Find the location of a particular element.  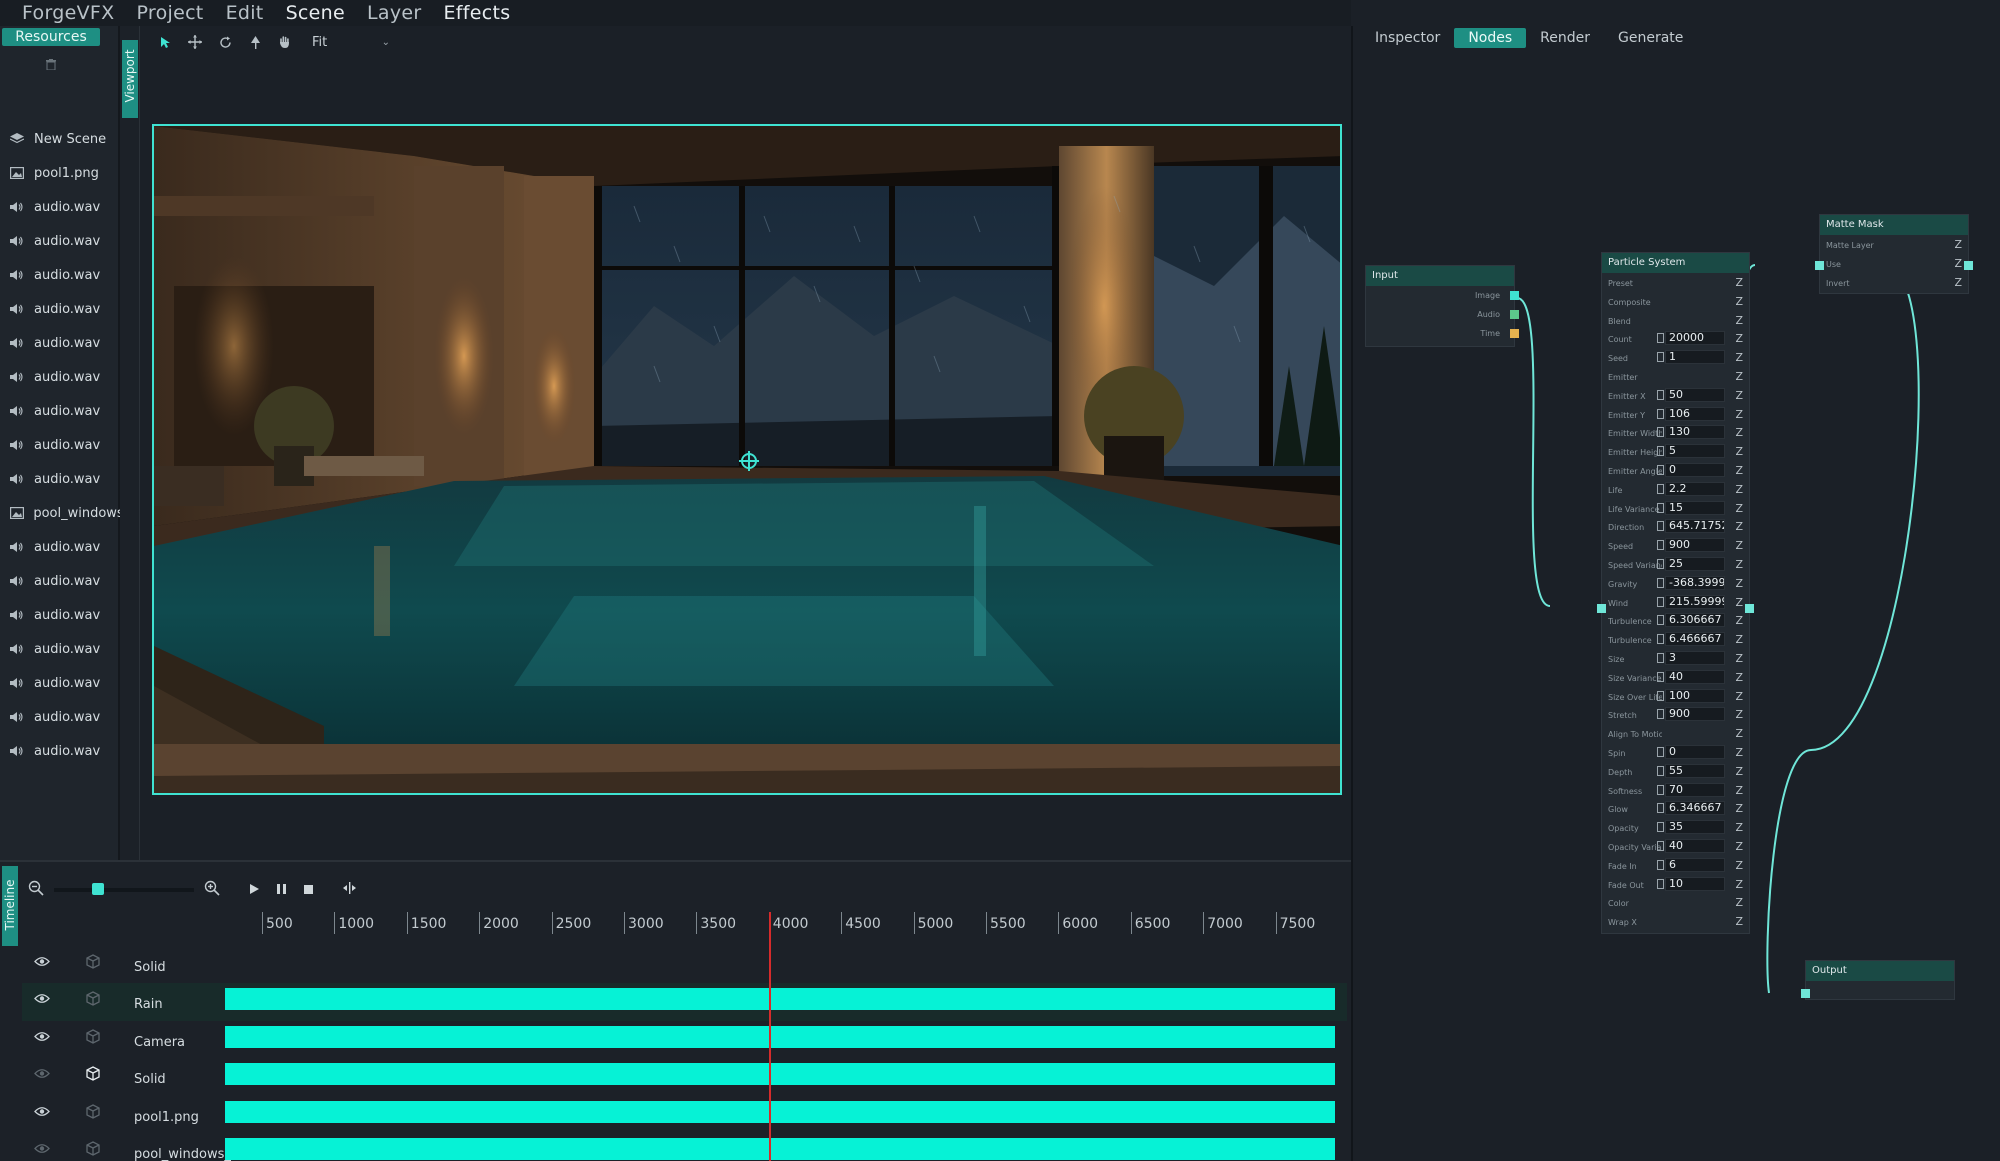

param-value-field: 100 is located at coordinates (1695, 695).